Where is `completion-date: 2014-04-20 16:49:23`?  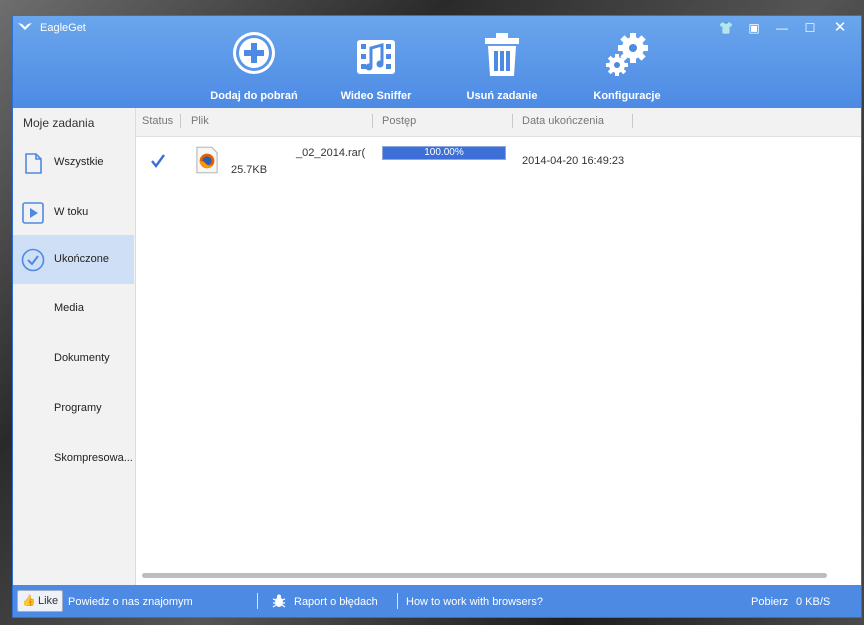 completion-date: 2014-04-20 16:49:23 is located at coordinates (573, 161).